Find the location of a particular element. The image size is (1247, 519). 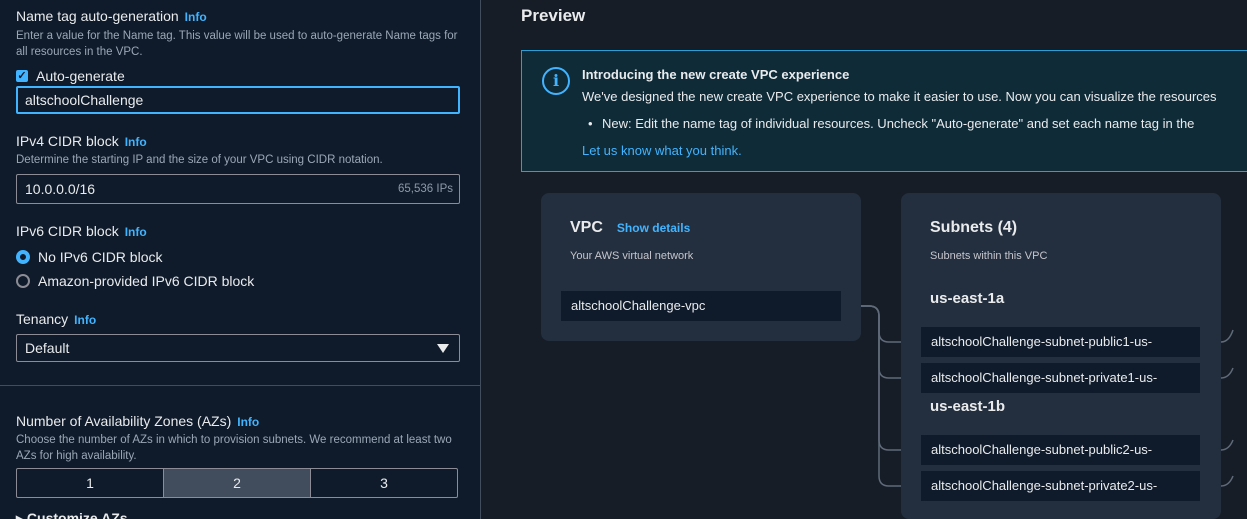

radio-amazon-ipv6: Amazon-provided IPv6 CIDR block is located at coordinates (135, 281).